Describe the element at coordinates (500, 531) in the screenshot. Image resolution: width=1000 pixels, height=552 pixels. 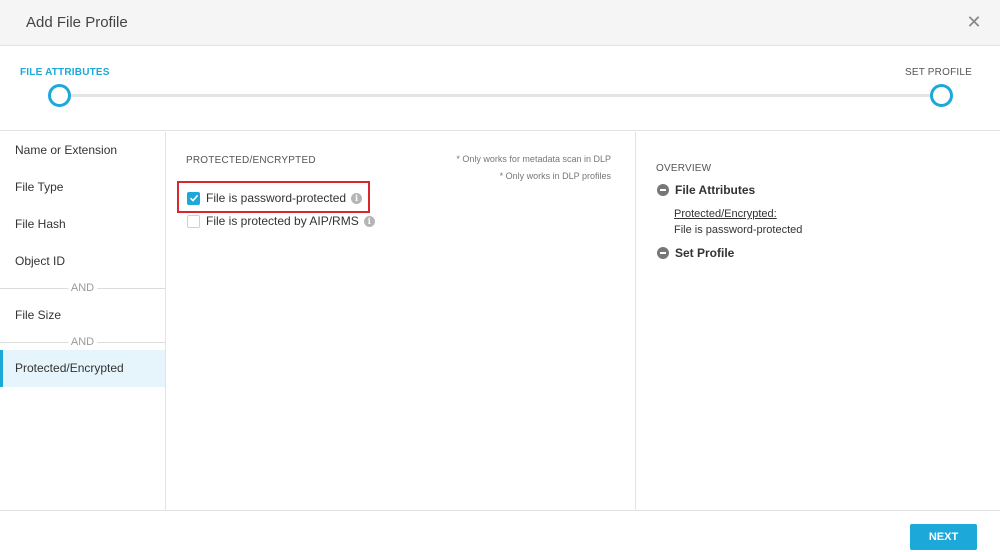
I see `dialog-footer: NEXT` at that location.